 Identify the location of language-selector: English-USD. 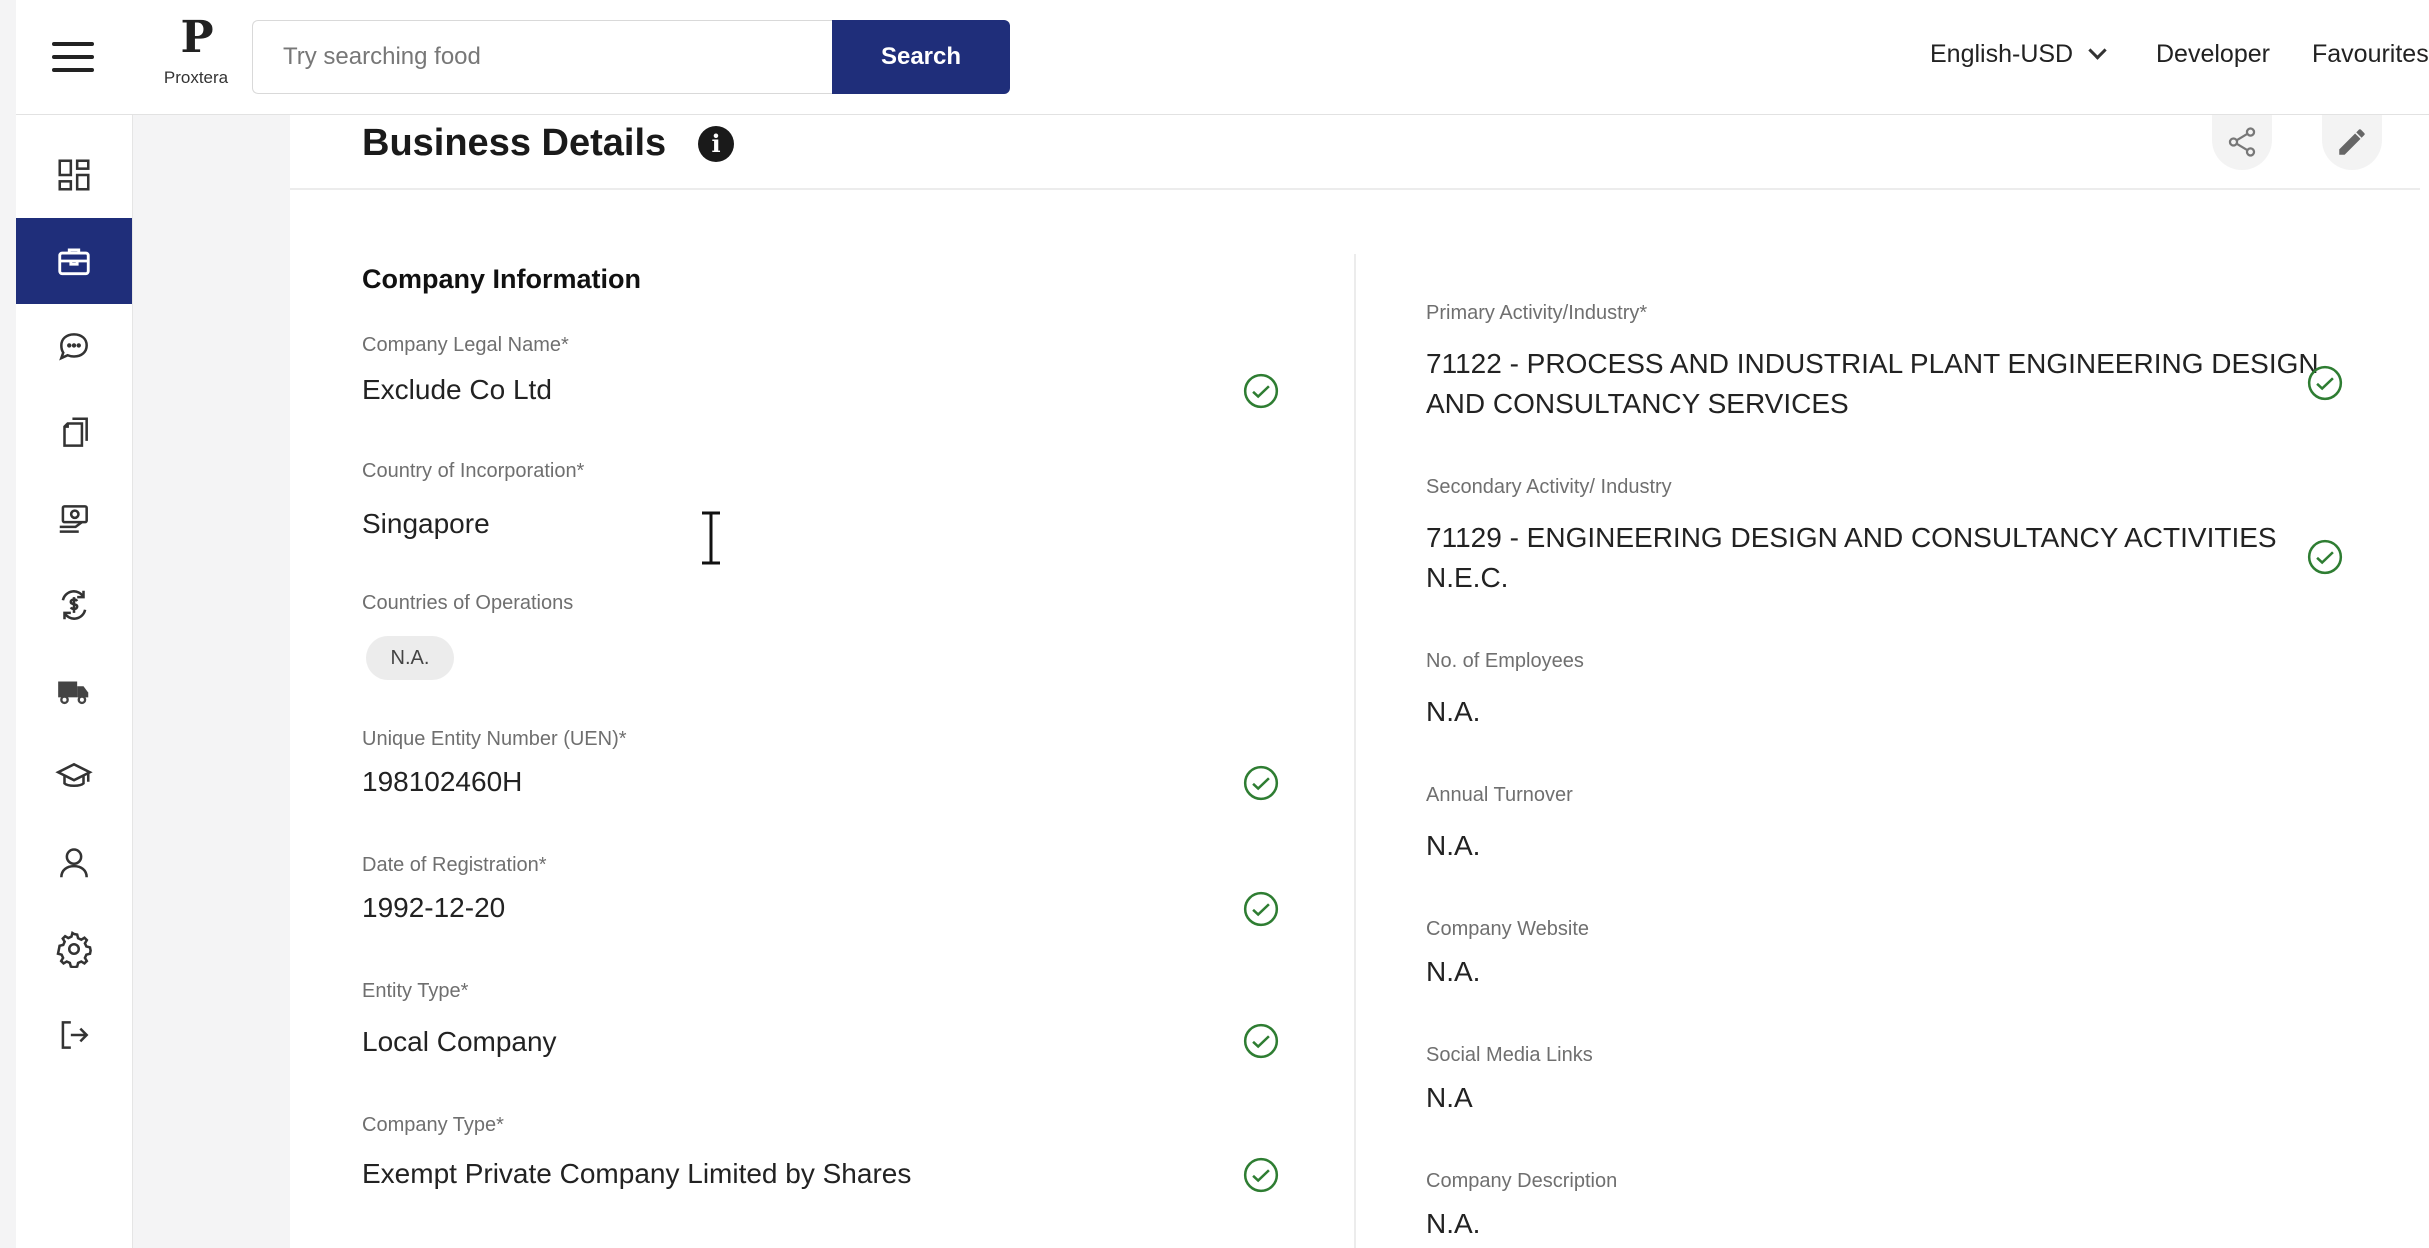
(2018, 54).